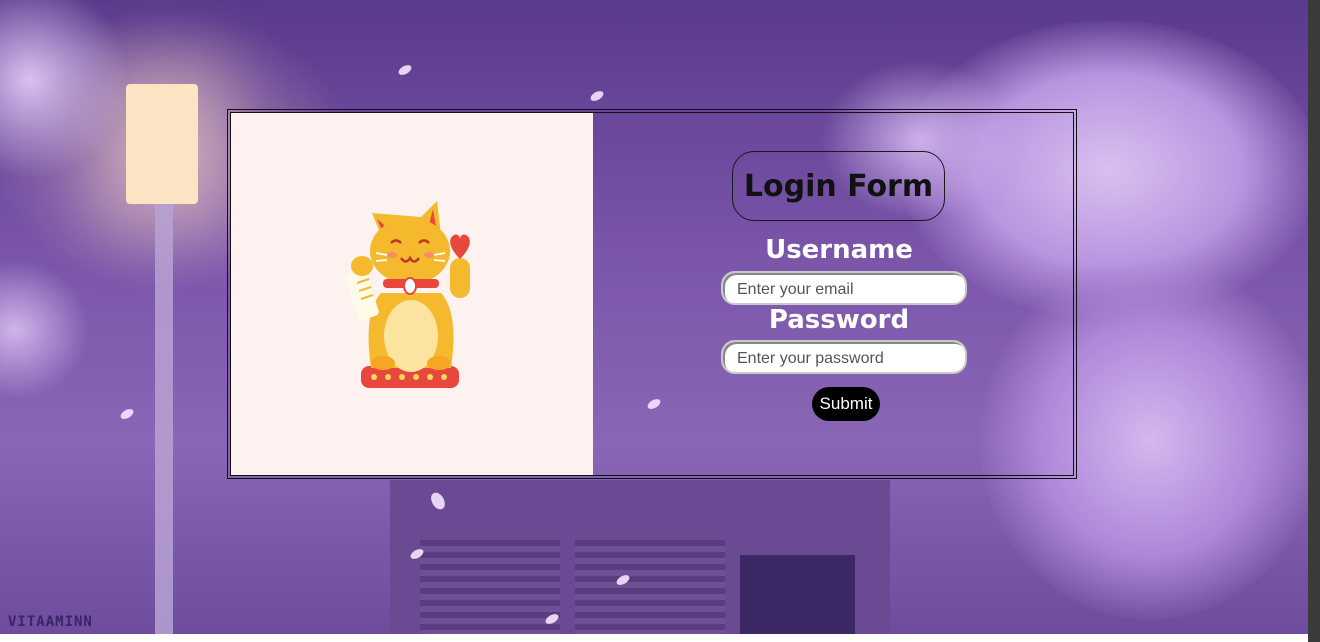  What do you see at coordinates (50, 622) in the screenshot?
I see `watermark: VITAAMINN` at bounding box center [50, 622].